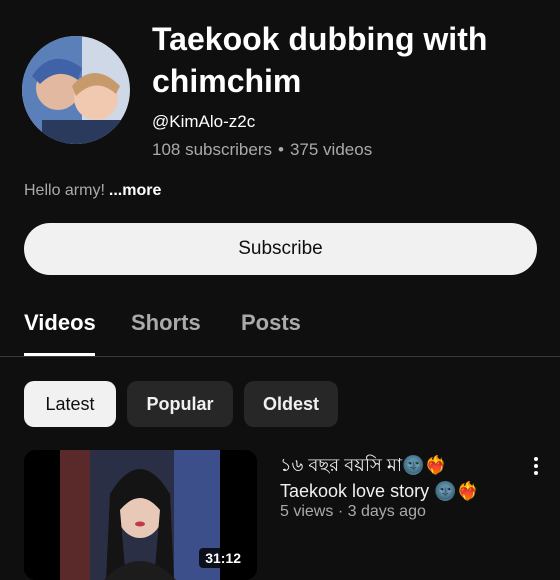 Image resolution: width=560 pixels, height=580 pixels. Describe the element at coordinates (331, 149) in the screenshot. I see `video-count: 375 videos` at that location.